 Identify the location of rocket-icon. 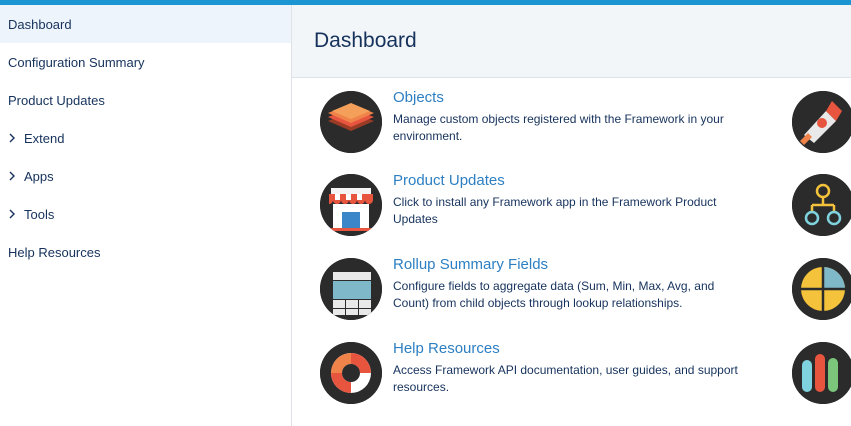
(821, 122).